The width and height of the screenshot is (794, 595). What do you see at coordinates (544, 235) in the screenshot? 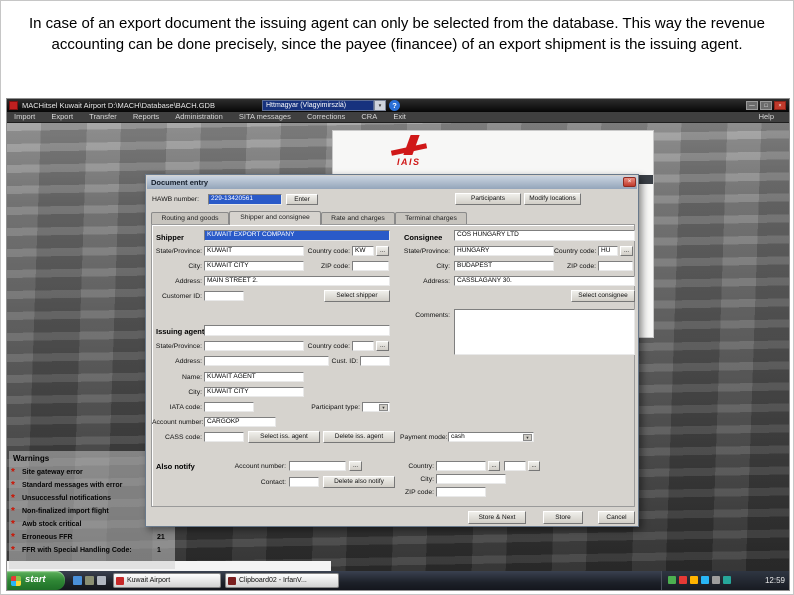
I see `consignee-name-input: COS HUNGARY LTD` at bounding box center [544, 235].